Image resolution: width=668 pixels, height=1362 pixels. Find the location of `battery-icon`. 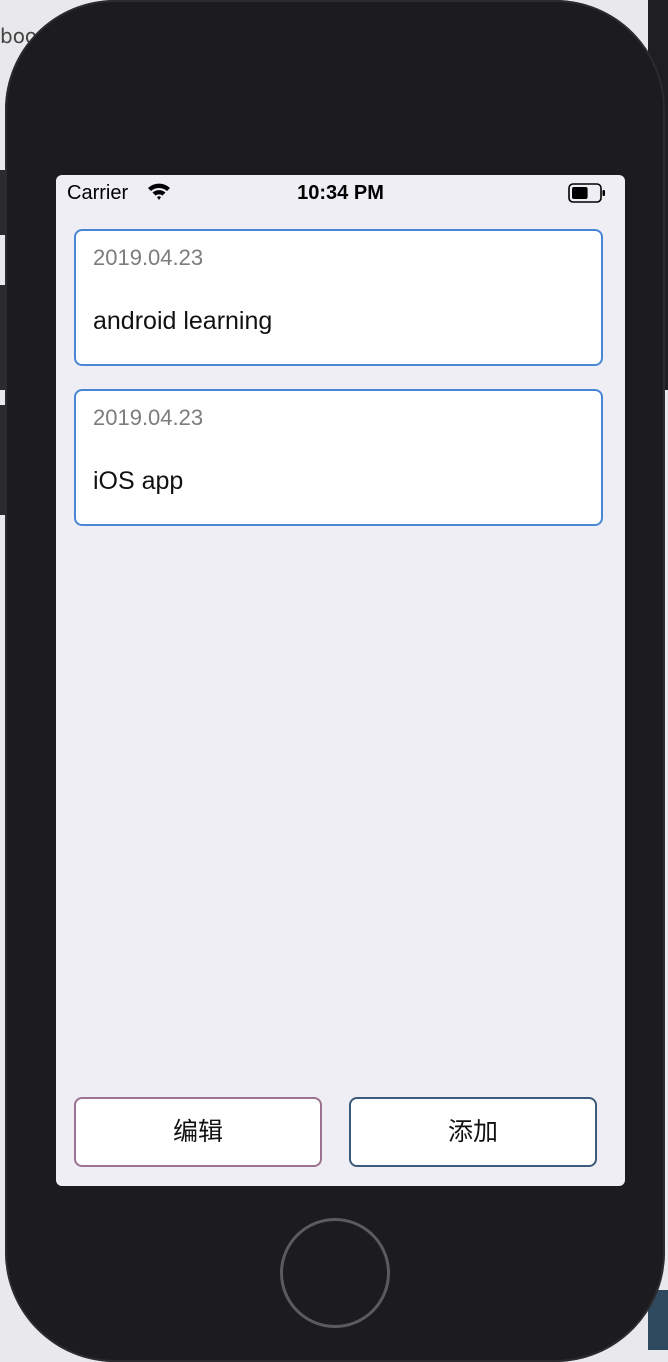

battery-icon is located at coordinates (586, 193).